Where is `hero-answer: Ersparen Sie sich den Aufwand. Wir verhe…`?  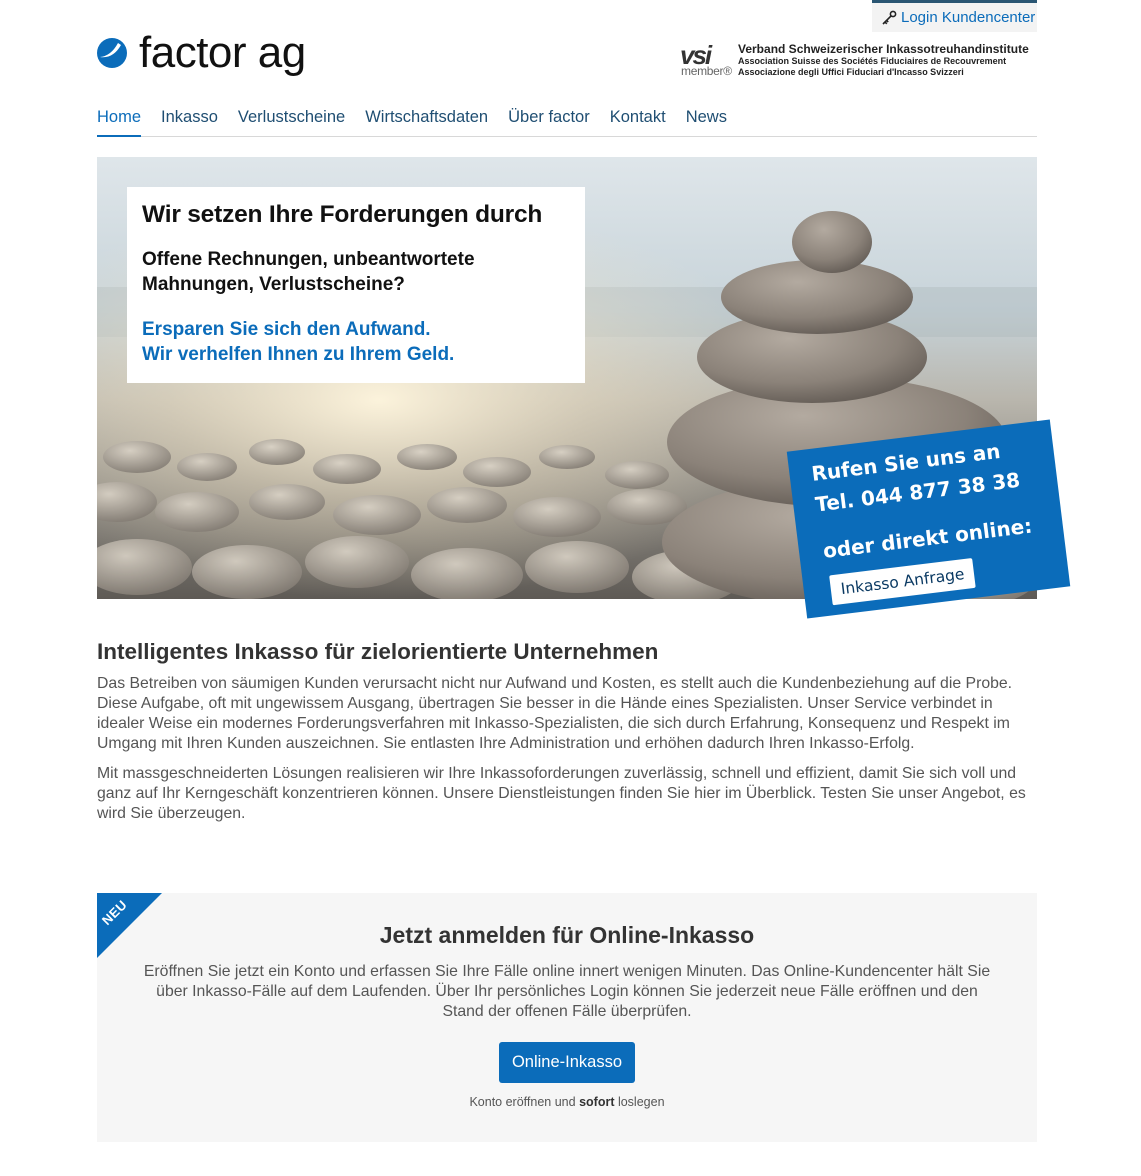 hero-answer: Ersparen Sie sich den Aufwand. Wir verhe… is located at coordinates (356, 342).